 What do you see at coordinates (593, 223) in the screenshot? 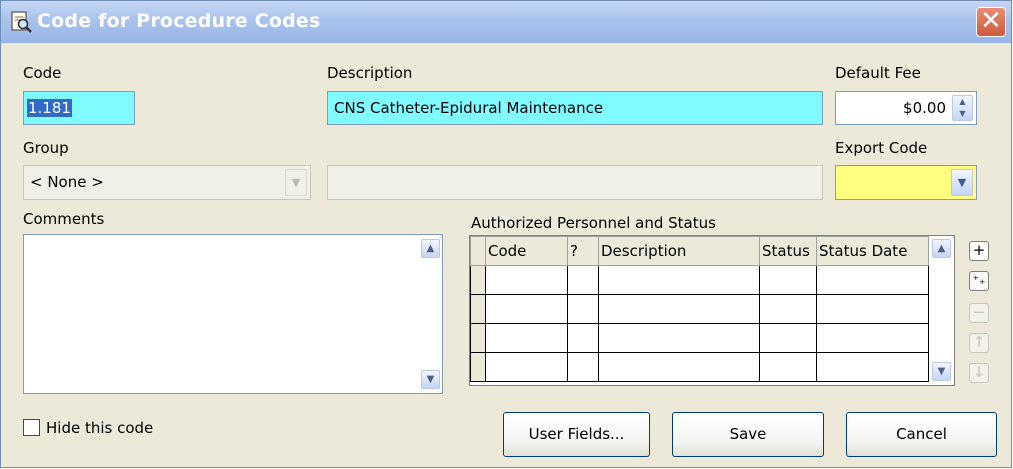
I see `authorized-personnel-label: Authorized Personnel and Status` at bounding box center [593, 223].